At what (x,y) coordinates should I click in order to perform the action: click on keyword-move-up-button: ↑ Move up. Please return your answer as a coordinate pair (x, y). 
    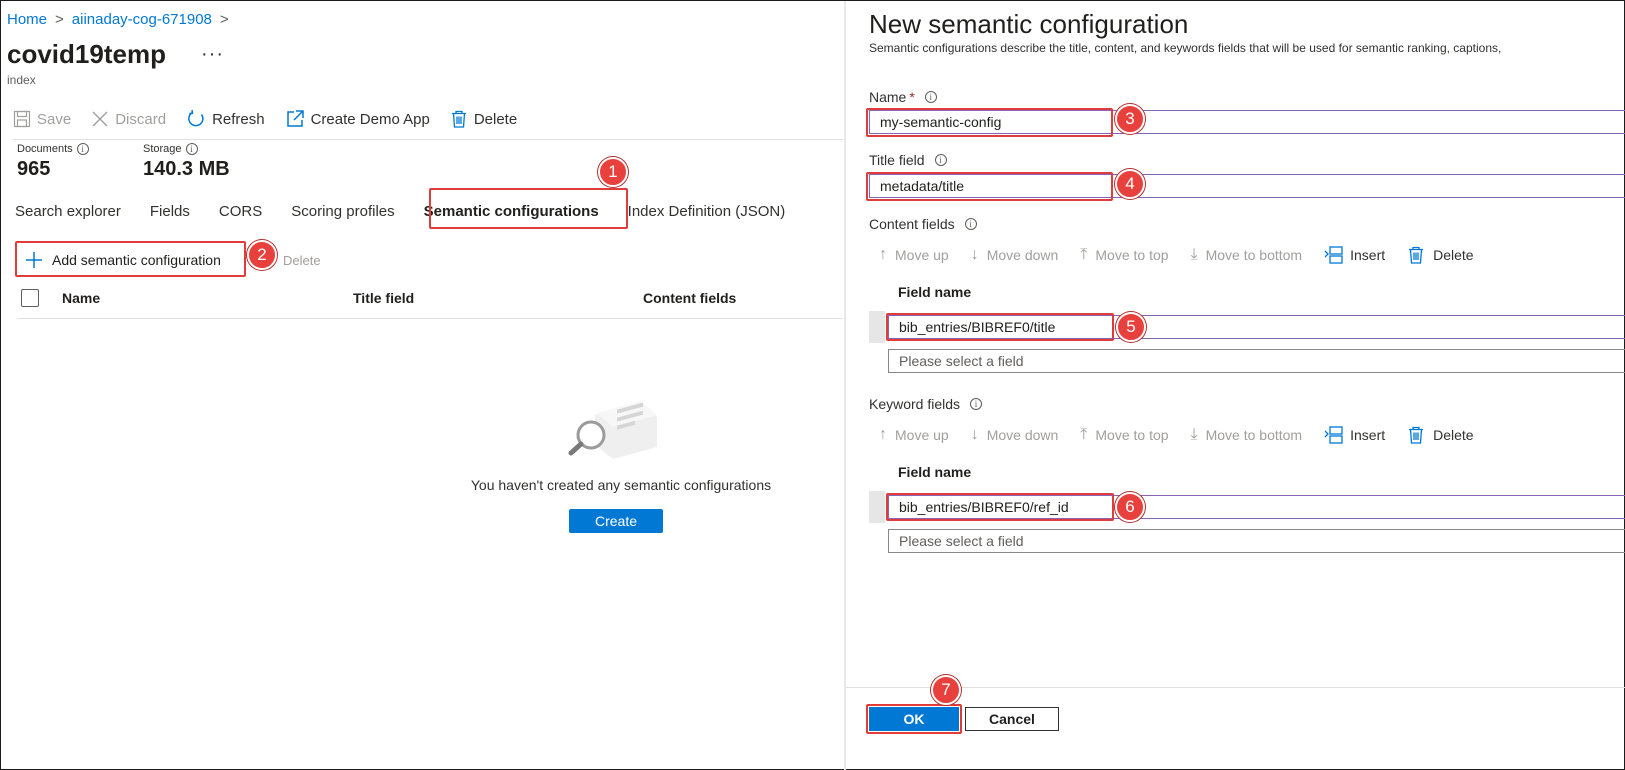
    Looking at the image, I should click on (914, 435).